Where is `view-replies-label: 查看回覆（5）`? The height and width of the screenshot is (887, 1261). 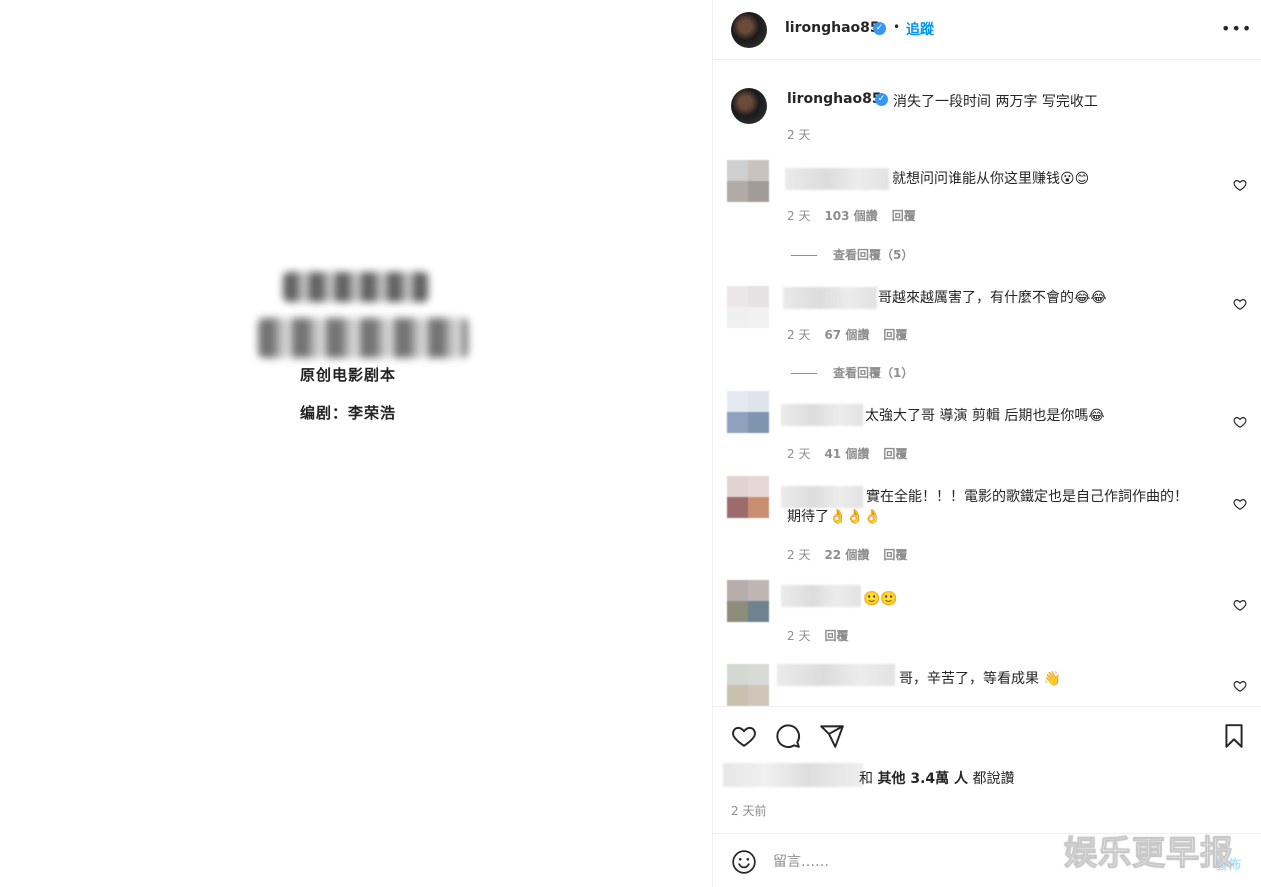
view-replies-label: 查看回覆（5） is located at coordinates (873, 255).